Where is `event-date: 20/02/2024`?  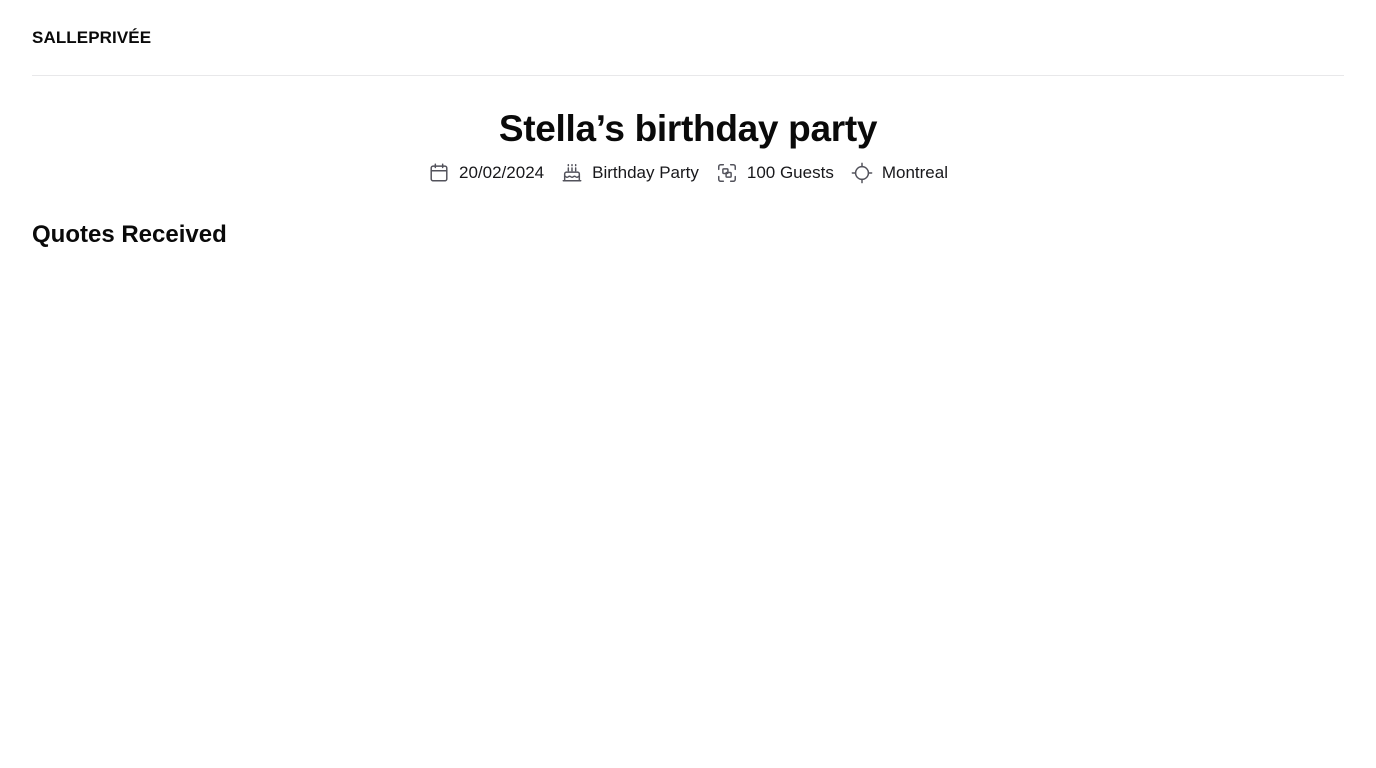 event-date: 20/02/2024 is located at coordinates (486, 173).